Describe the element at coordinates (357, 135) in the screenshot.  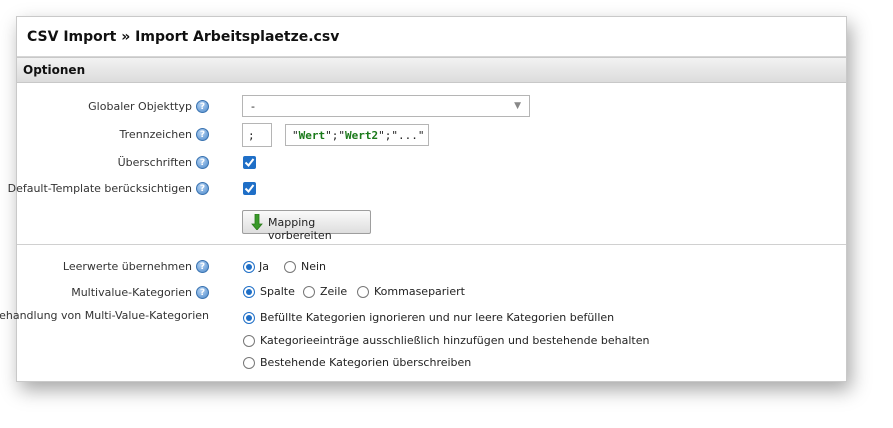
I see `trennzeichen-example: "Wert";"Wert2";"..."` at that location.